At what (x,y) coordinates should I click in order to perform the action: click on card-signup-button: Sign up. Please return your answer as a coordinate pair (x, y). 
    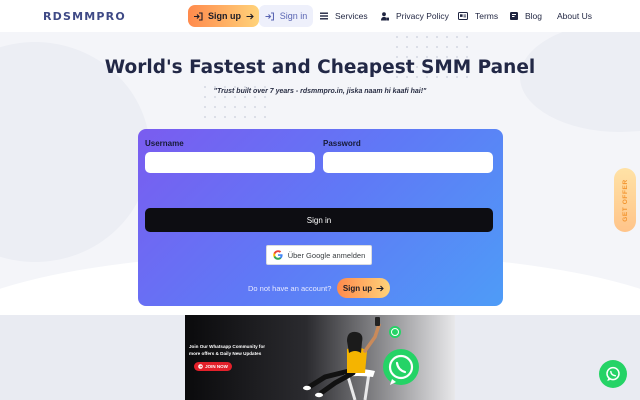
    Looking at the image, I should click on (363, 288).